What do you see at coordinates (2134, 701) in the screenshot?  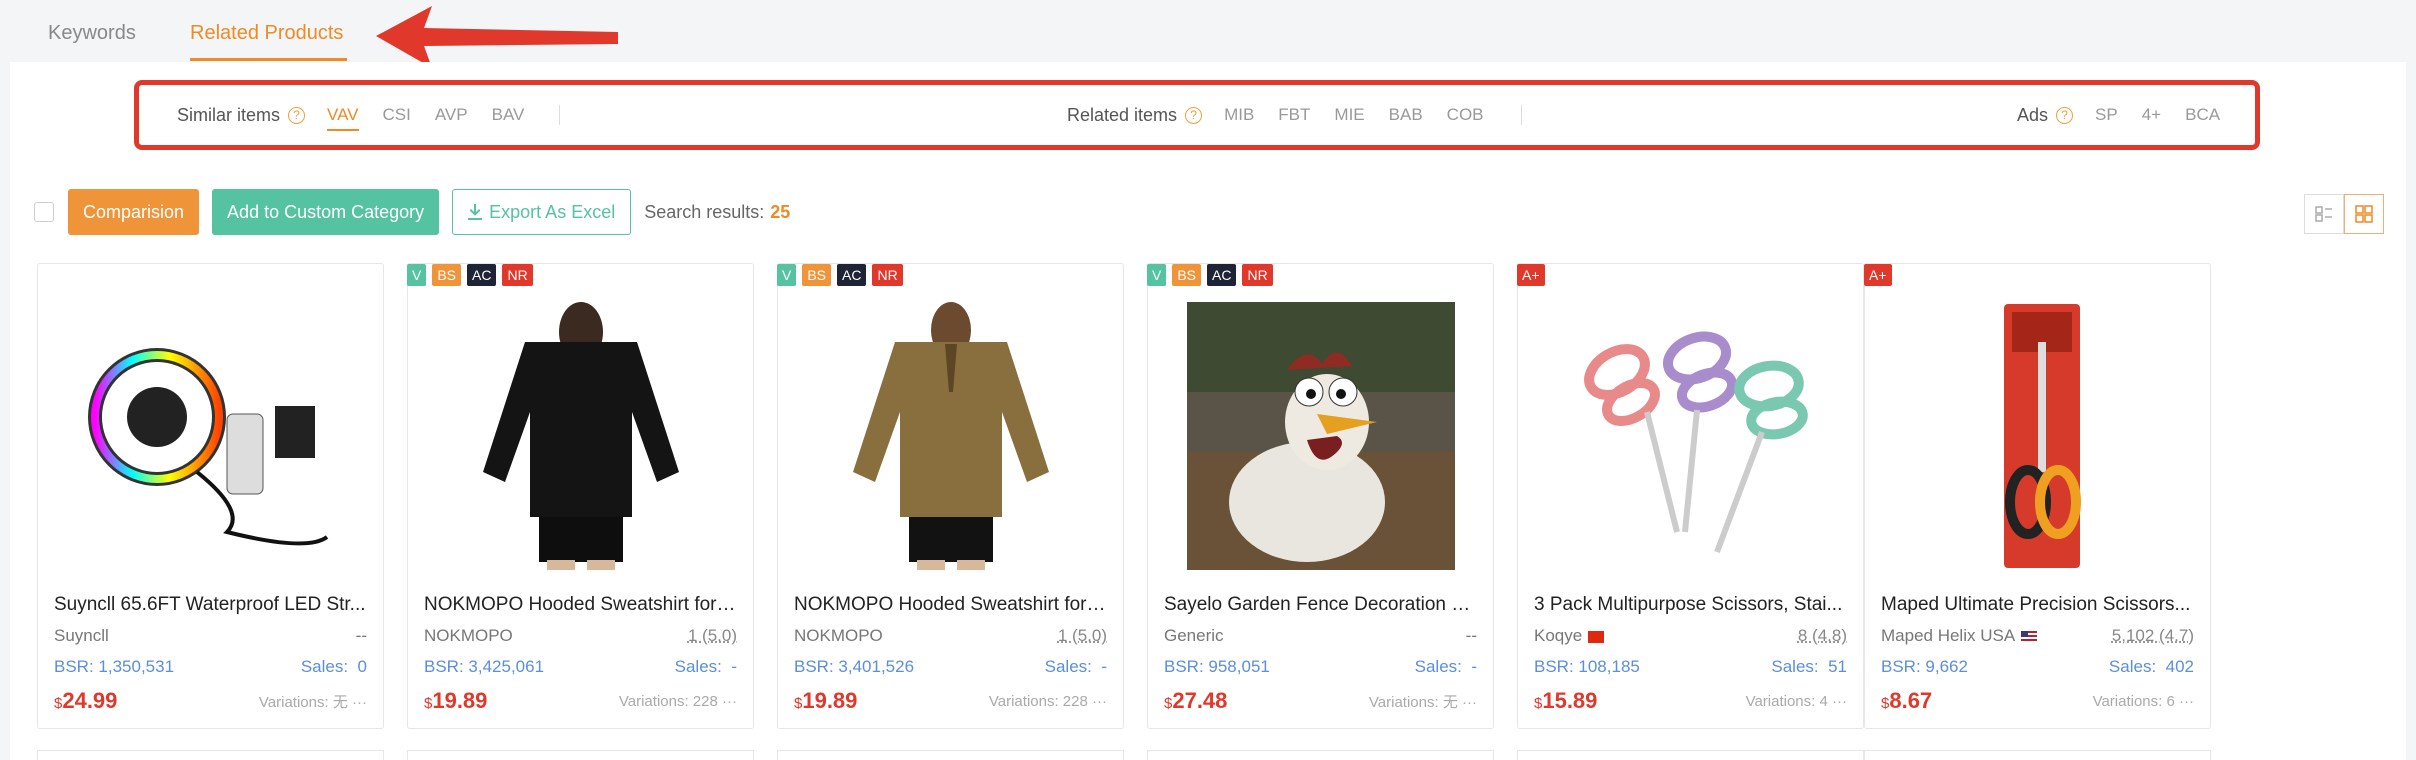 I see `variations: Variations: 6` at bounding box center [2134, 701].